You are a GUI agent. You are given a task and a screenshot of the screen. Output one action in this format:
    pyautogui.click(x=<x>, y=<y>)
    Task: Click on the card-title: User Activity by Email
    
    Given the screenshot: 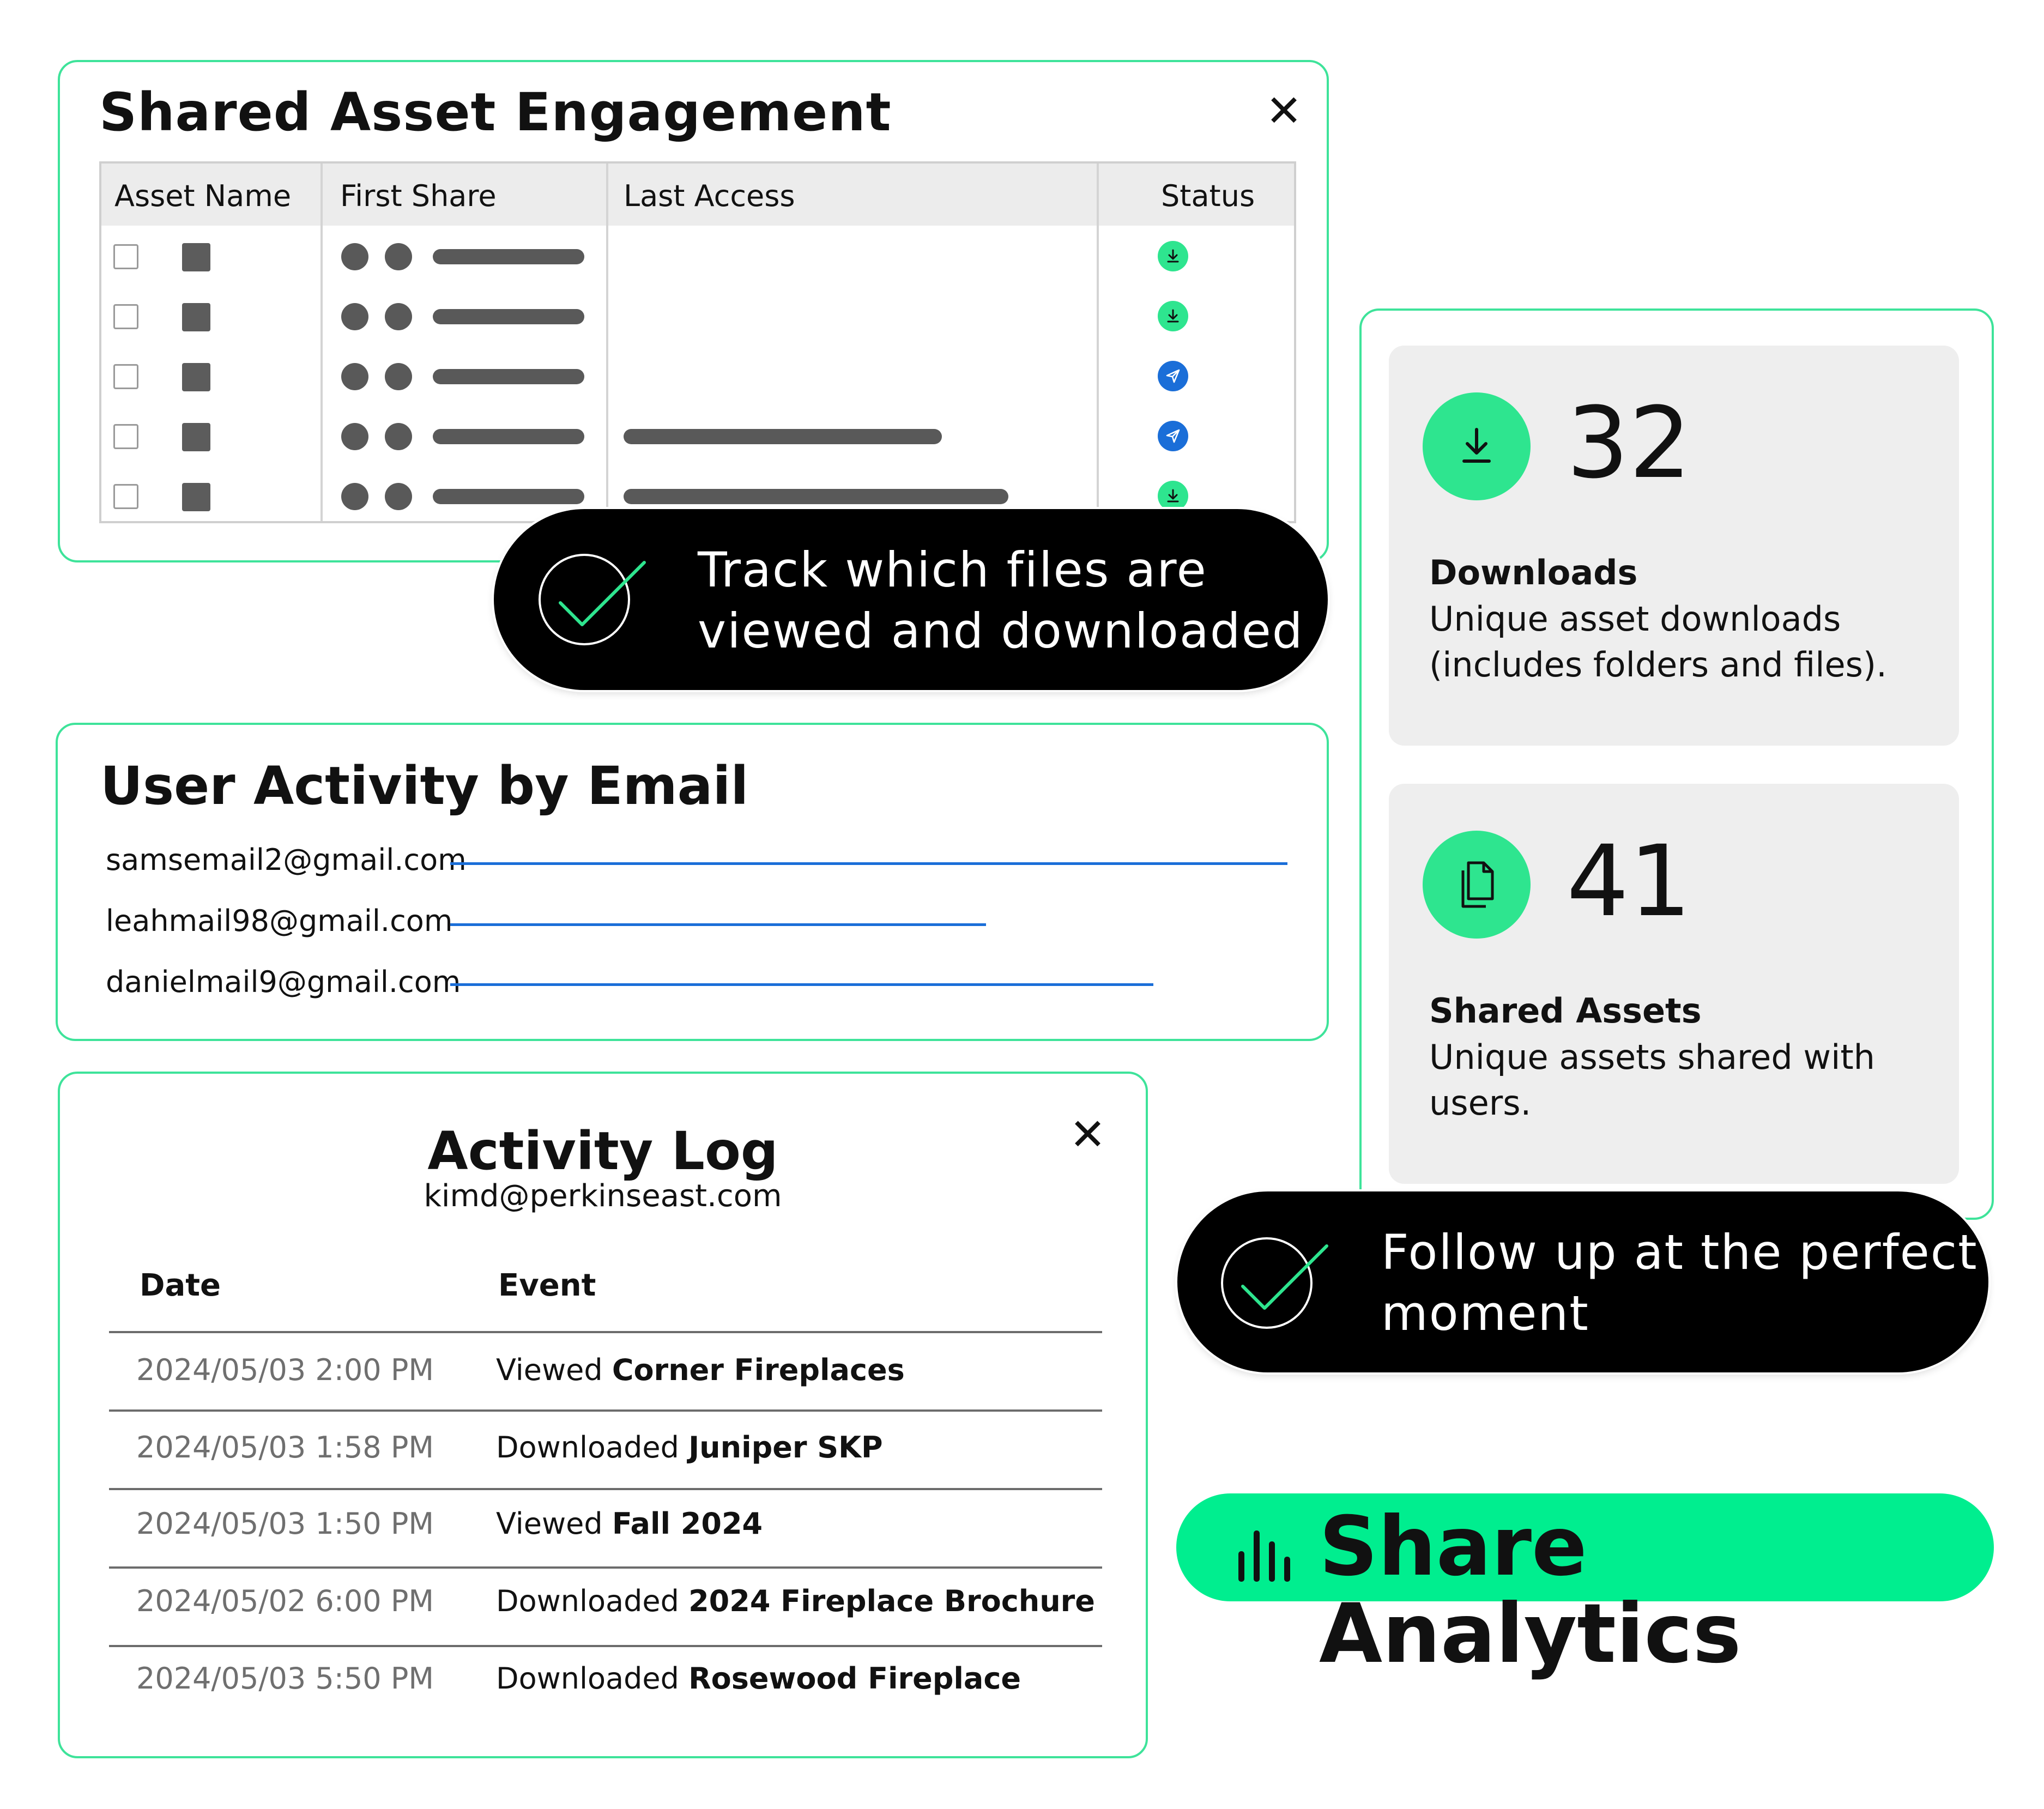 What is the action you would take?
    pyautogui.click(x=425, y=785)
    